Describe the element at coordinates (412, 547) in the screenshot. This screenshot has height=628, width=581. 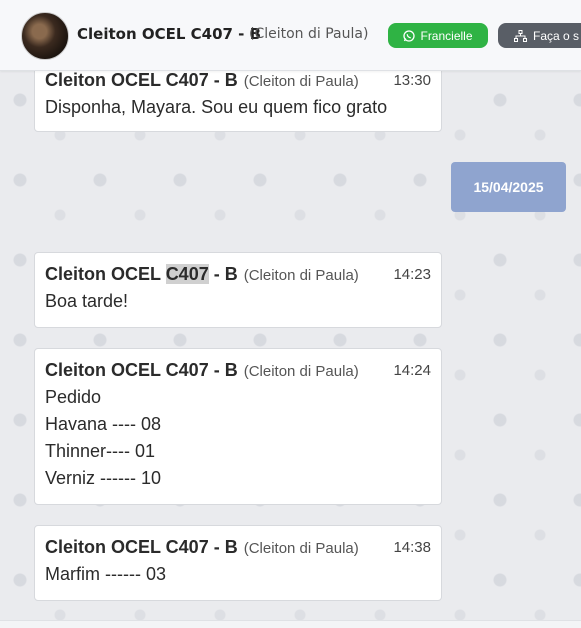
I see `message-time: 14:38` at that location.